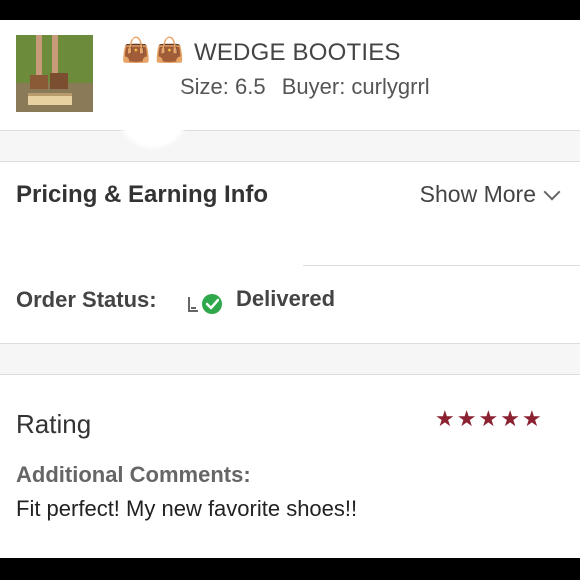 The height and width of the screenshot is (580, 580). What do you see at coordinates (153, 51) in the screenshot?
I see `listing-emojis: 👜 👜` at bounding box center [153, 51].